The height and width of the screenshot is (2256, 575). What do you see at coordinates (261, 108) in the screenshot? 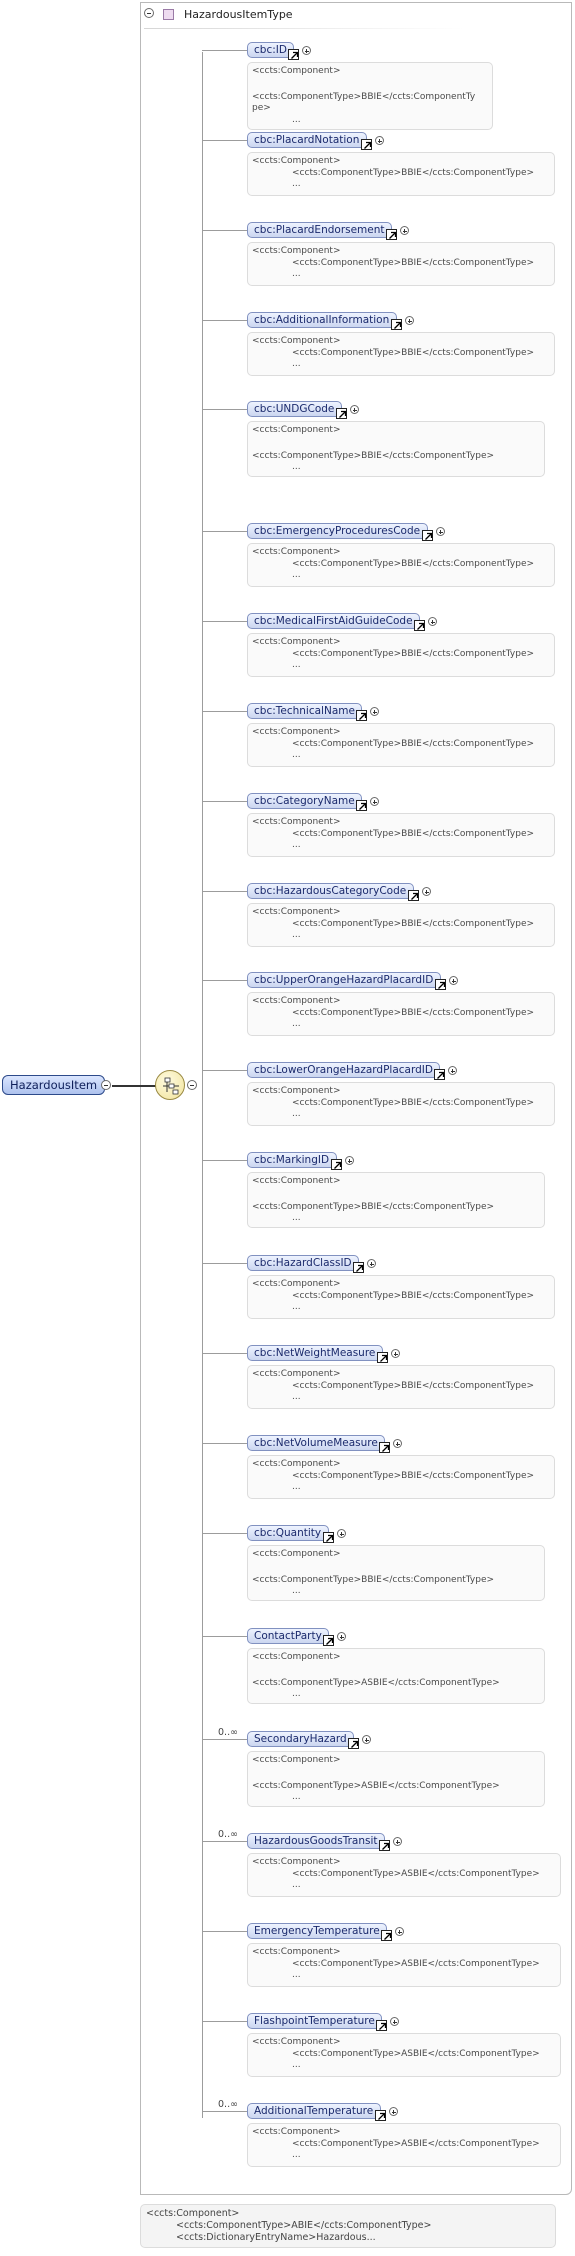
I see `annotation-line: pe>` at bounding box center [261, 108].